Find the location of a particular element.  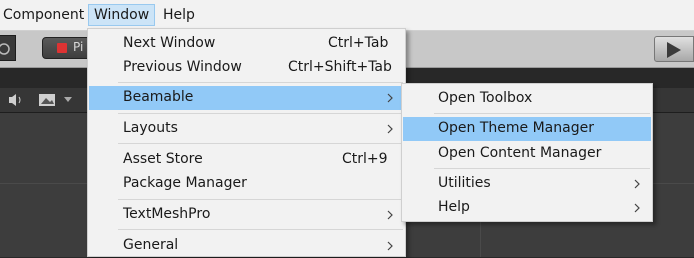

settings-icon is located at coordinates (8, 48).